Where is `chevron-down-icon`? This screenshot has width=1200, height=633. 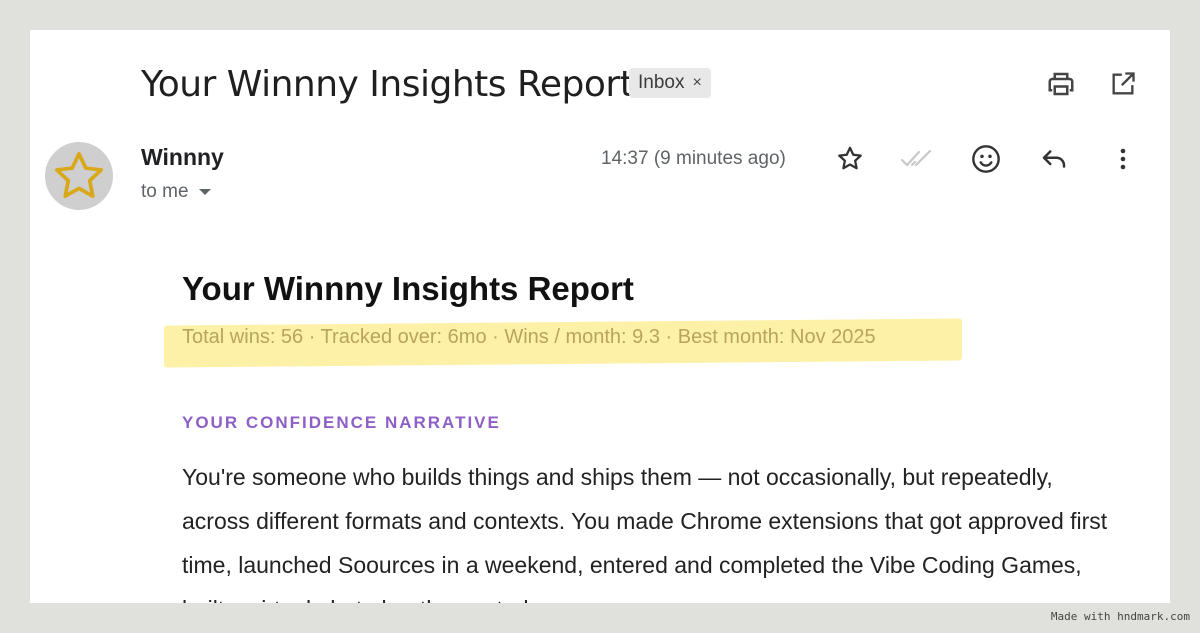
chevron-down-icon is located at coordinates (204, 192).